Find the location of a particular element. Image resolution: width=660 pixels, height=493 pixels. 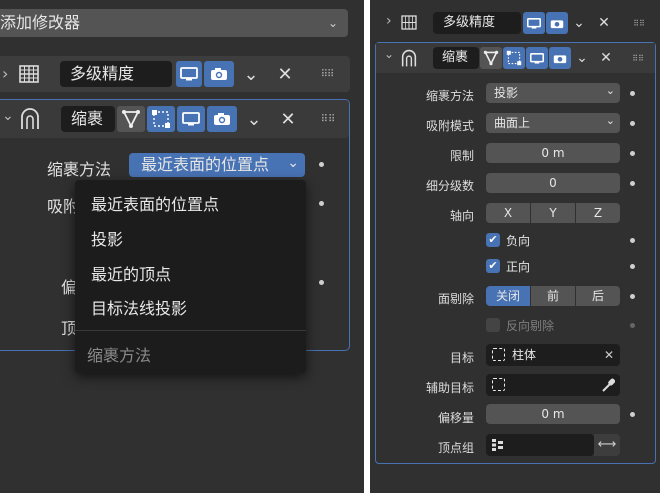

eyedropper-icon is located at coordinates (608, 385).